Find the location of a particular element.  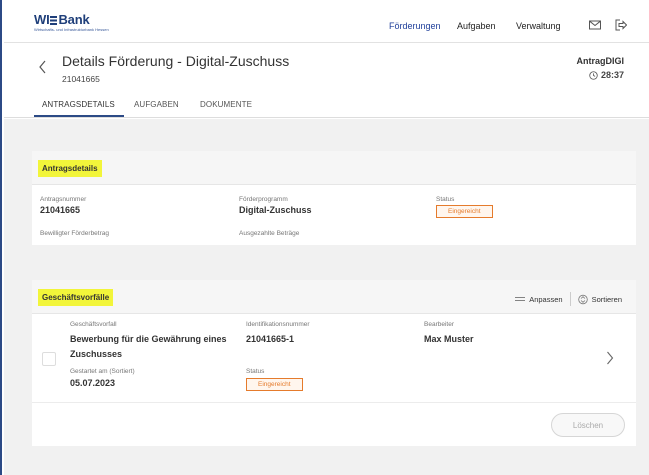

status-label: Status is located at coordinates (445, 199).